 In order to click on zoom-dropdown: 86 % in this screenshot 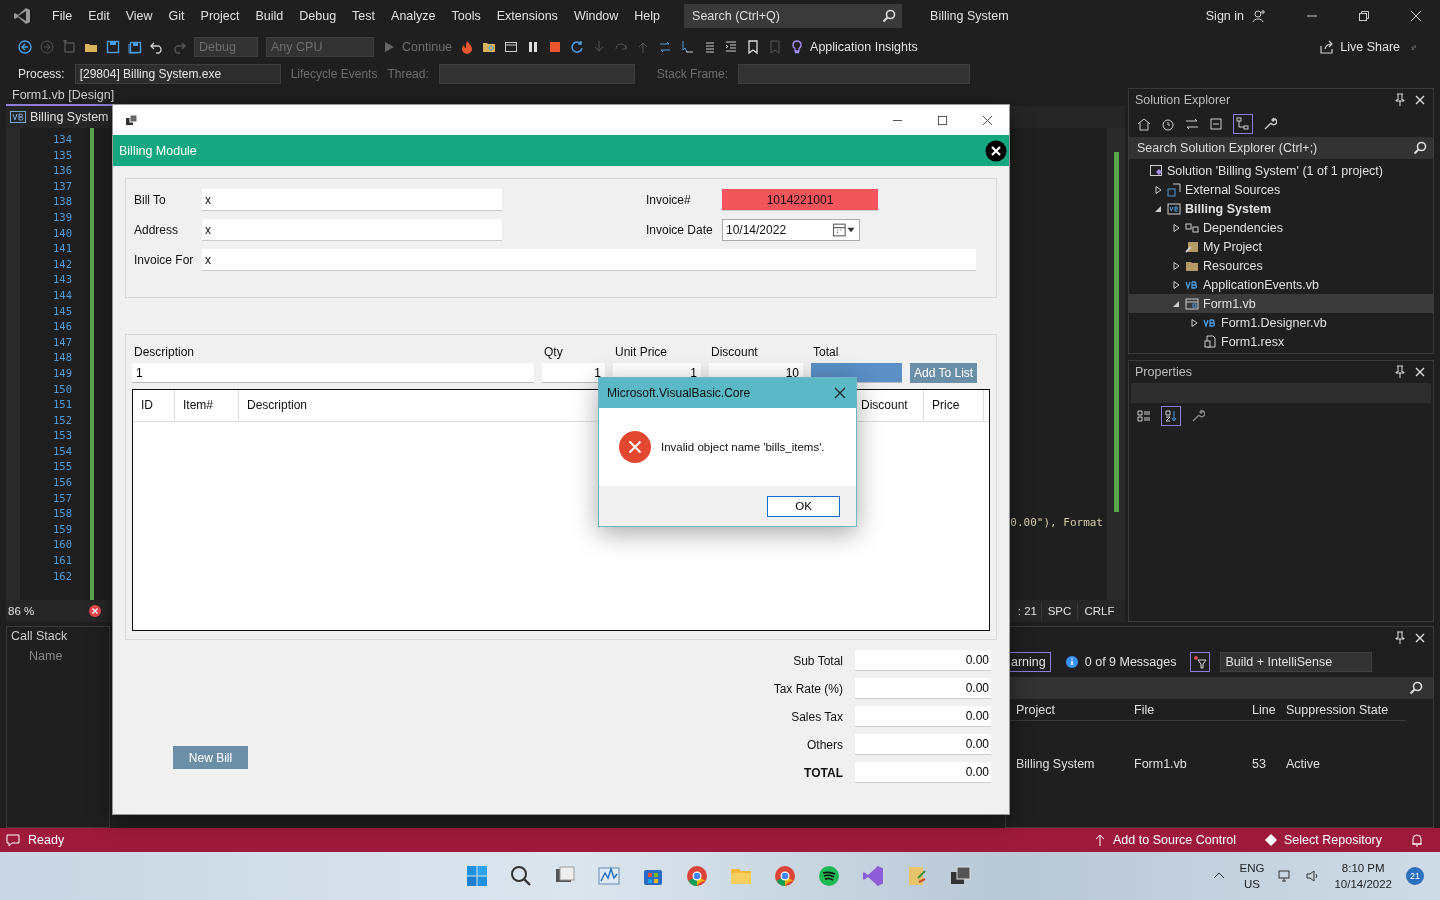, I will do `click(36, 611)`.